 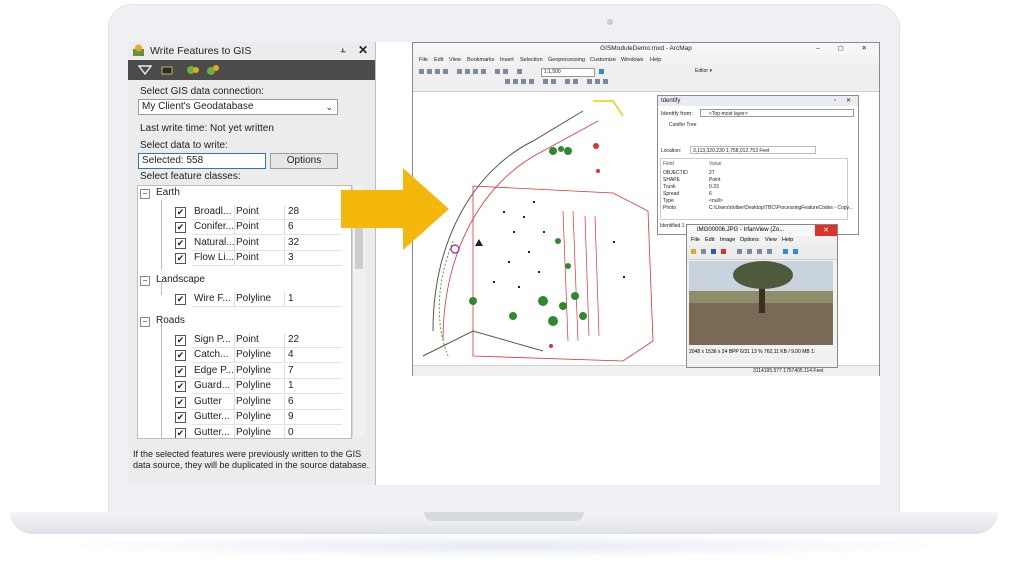 I want to click on menu-bookmarks: Bookmarks, so click(x=481, y=60).